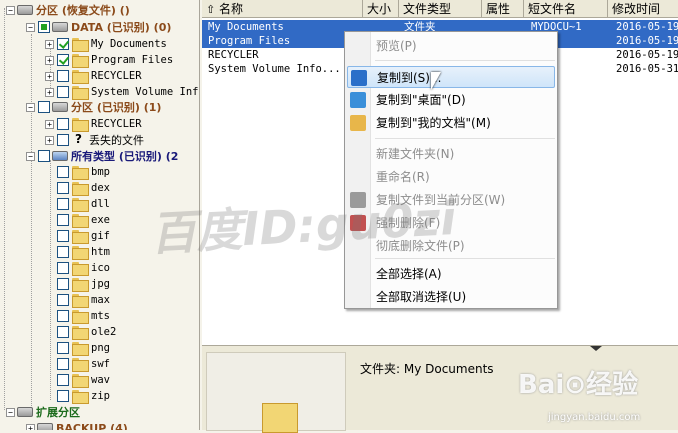 This screenshot has width=678, height=433. What do you see at coordinates (451, 274) in the screenshot?
I see `menu-item: 全部选择(A)` at bounding box center [451, 274].